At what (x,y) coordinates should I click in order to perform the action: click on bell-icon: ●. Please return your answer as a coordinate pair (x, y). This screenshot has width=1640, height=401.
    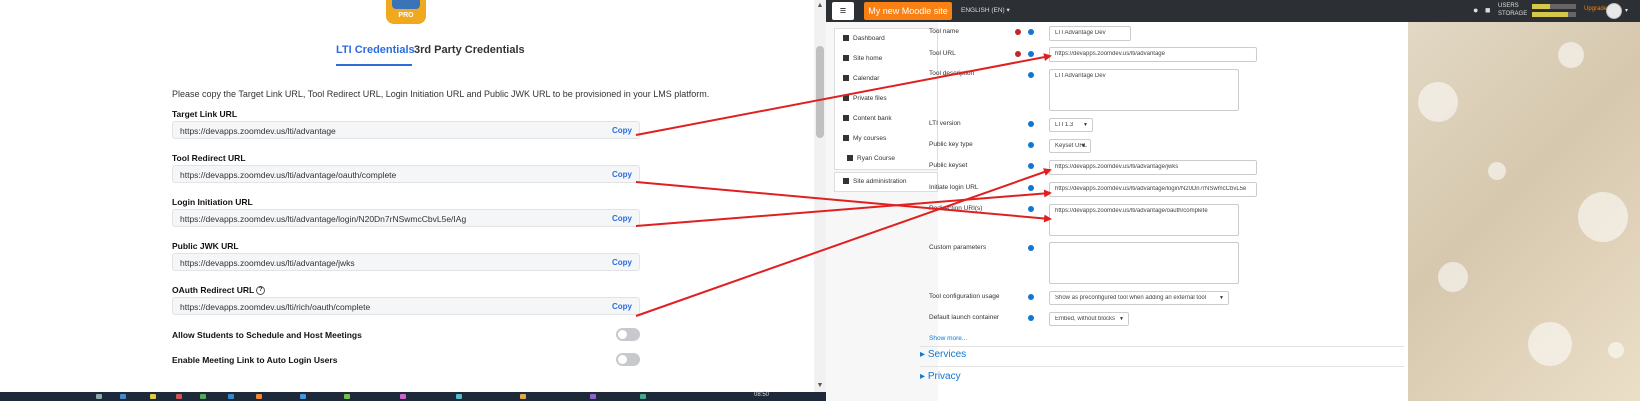
    Looking at the image, I should click on (1475, 10).